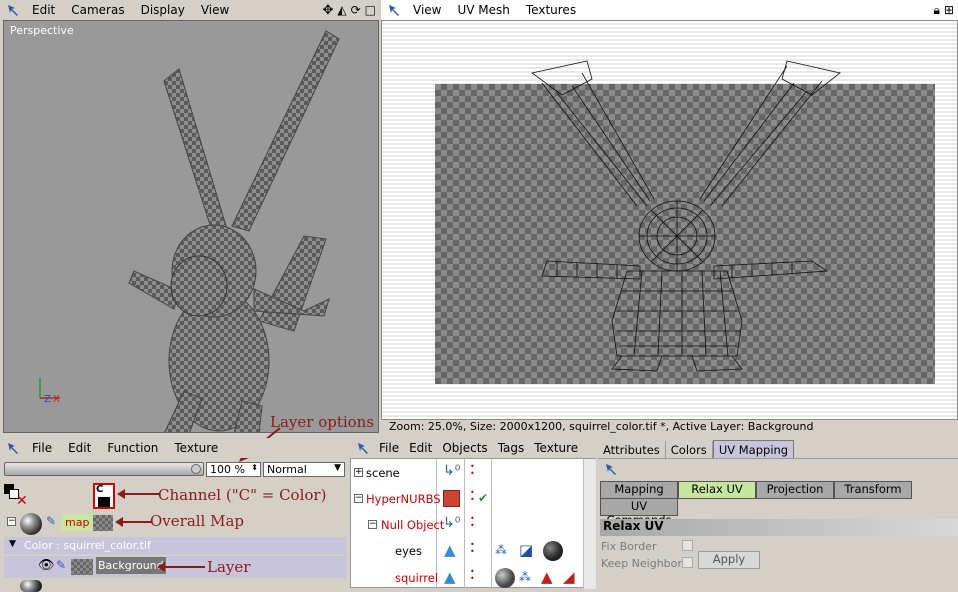  I want to click on scale-icon: ◭, so click(341, 10).